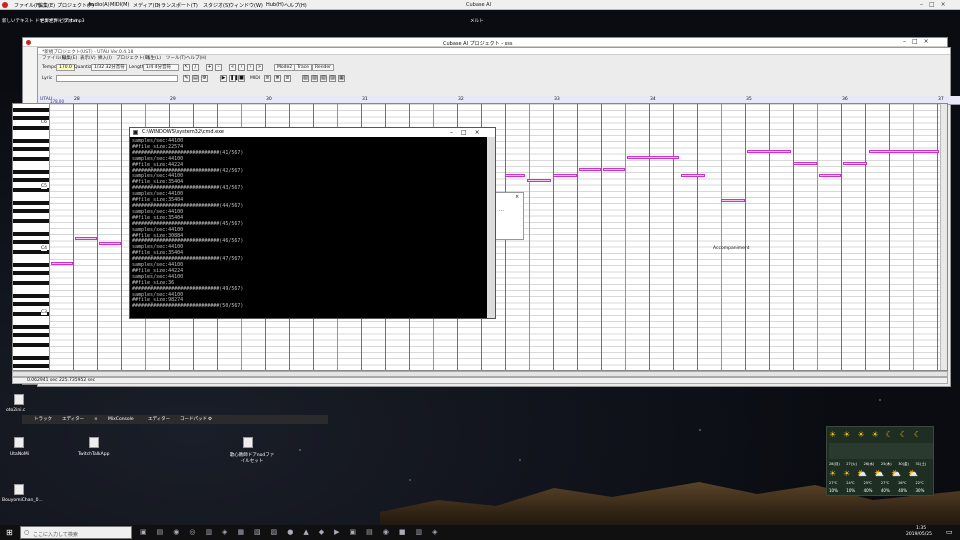 The image size is (960, 540). Describe the element at coordinates (193, 419) in the screenshot. I see `tab-chordpad: コードパッド` at that location.